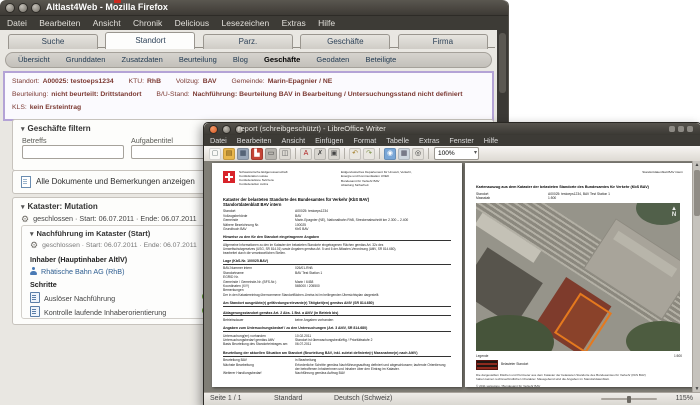  What do you see at coordinates (390, 154) in the screenshot?
I see `hyperlink-icon: ◉` at bounding box center [390, 154].